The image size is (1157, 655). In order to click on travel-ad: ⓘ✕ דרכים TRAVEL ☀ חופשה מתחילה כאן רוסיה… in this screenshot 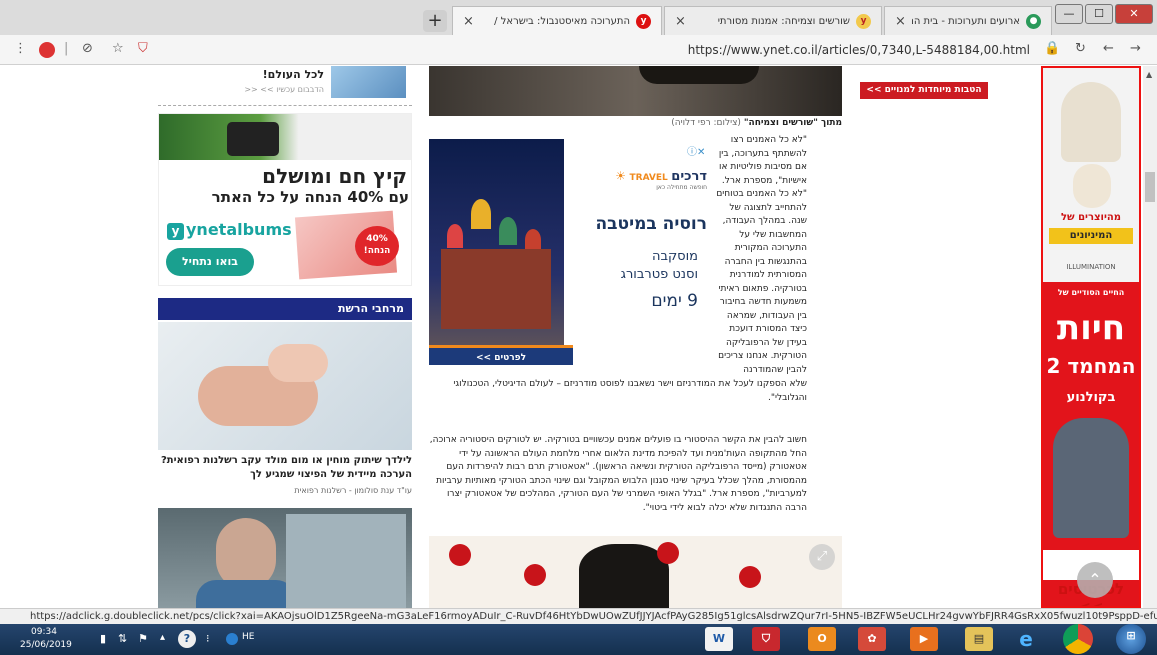, I will do `click(570, 252)`.